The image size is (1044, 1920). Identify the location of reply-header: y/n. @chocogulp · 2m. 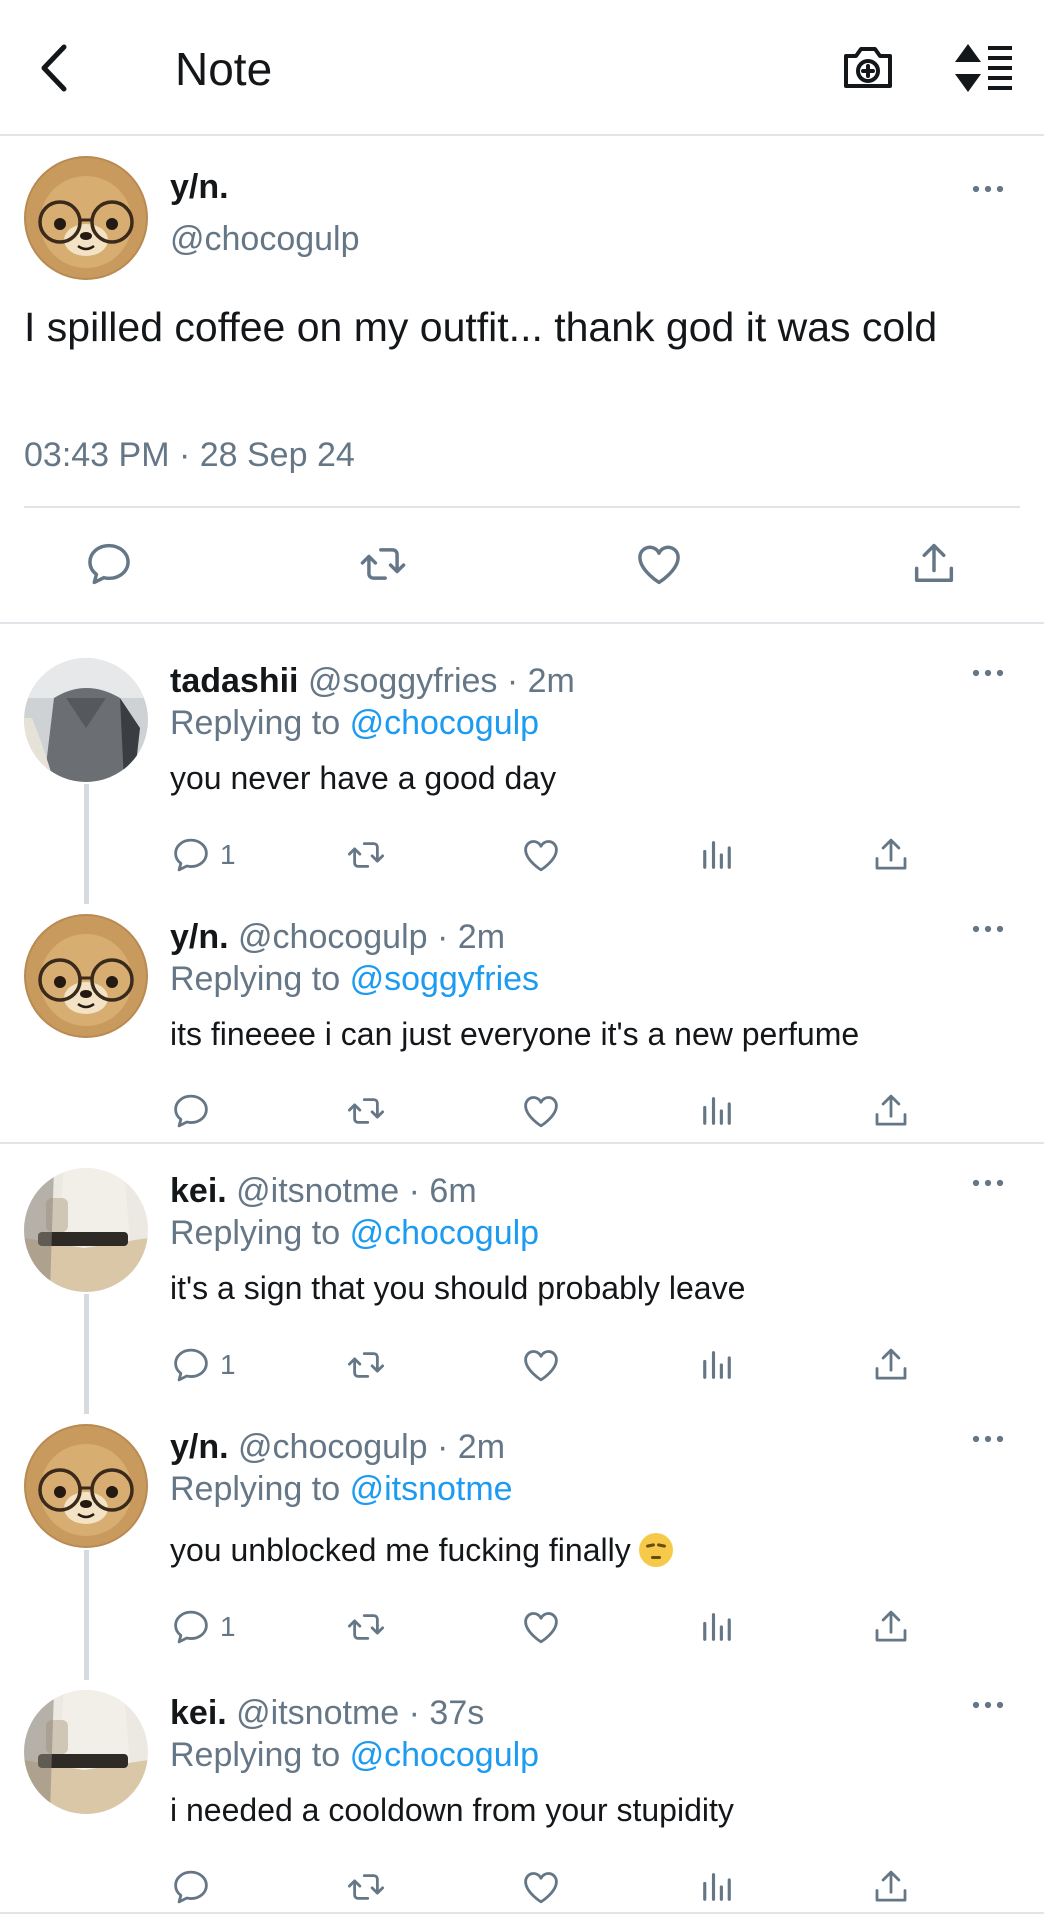
(337, 937).